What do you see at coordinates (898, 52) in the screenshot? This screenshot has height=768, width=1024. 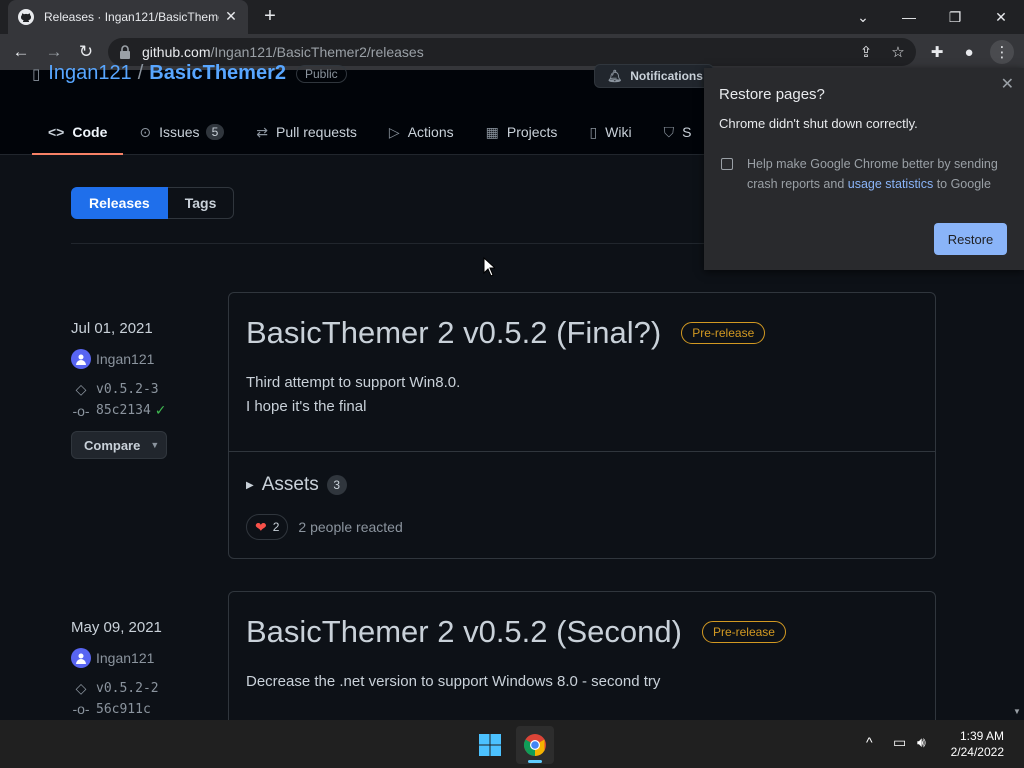 I see `bookmark-star-icon: ☆` at bounding box center [898, 52].